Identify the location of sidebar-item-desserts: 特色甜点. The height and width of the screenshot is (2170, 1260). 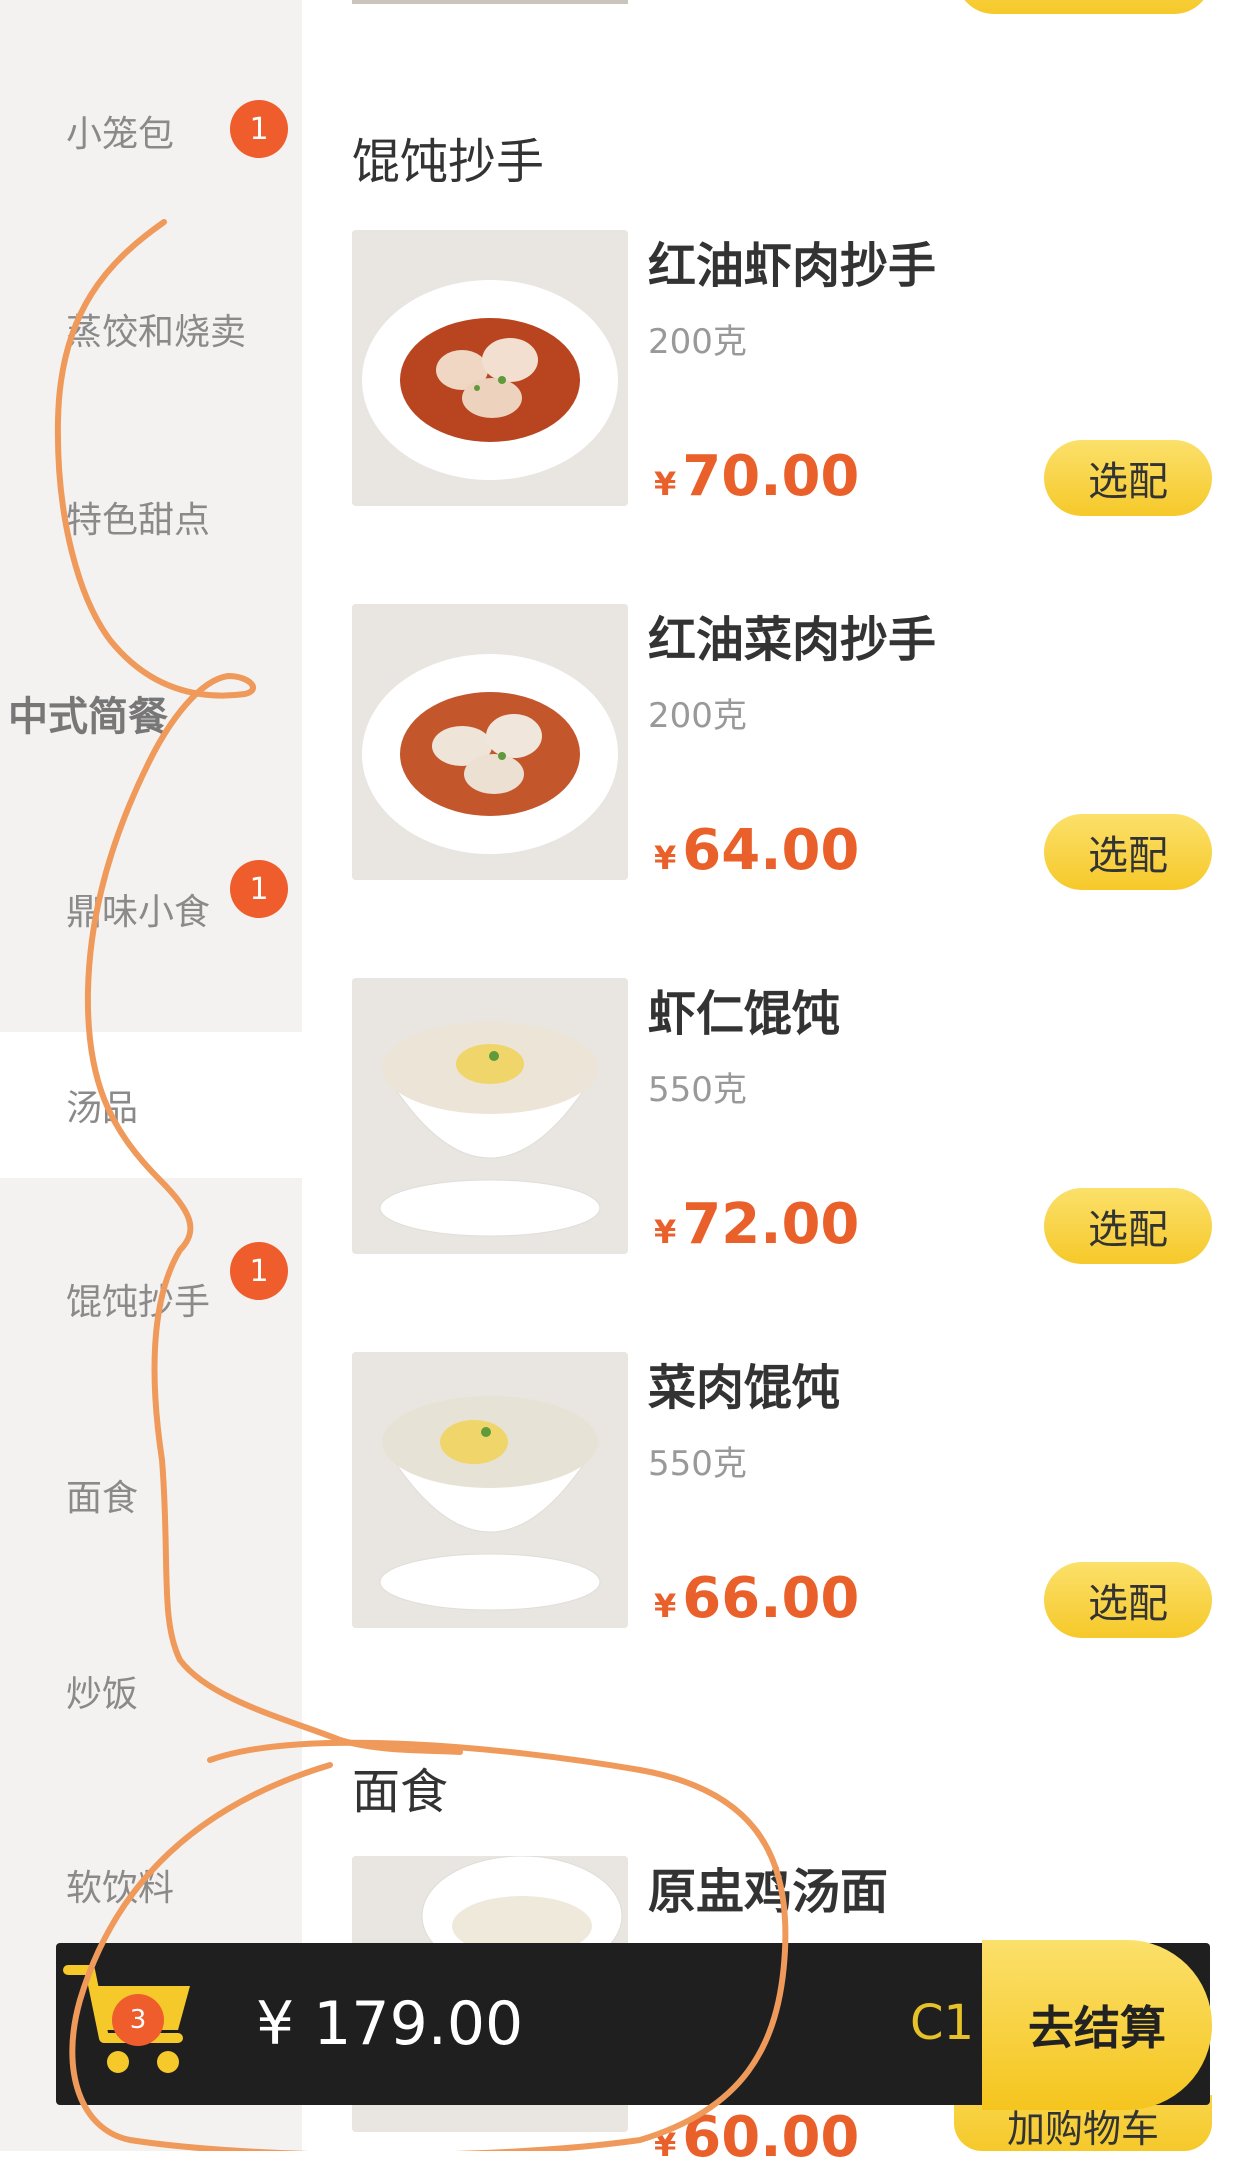
(151, 517).